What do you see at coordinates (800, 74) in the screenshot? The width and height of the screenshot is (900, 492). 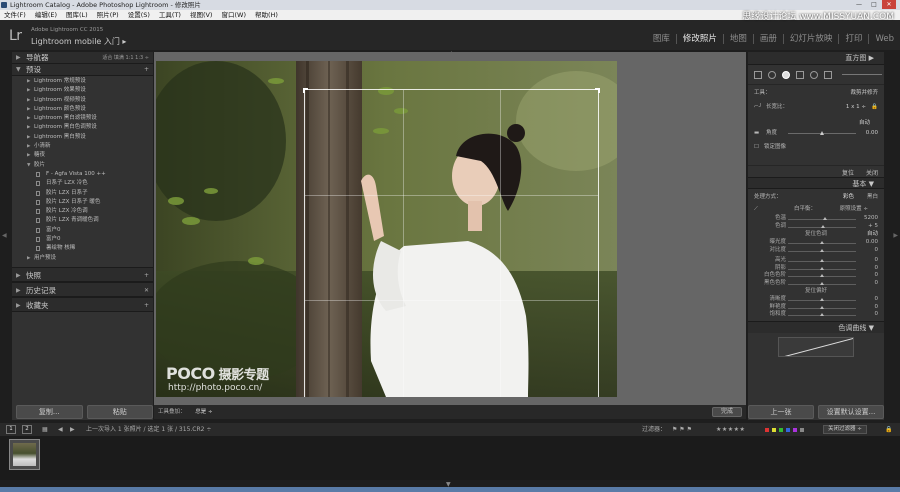 I see `graduated-filter-icon` at bounding box center [800, 74].